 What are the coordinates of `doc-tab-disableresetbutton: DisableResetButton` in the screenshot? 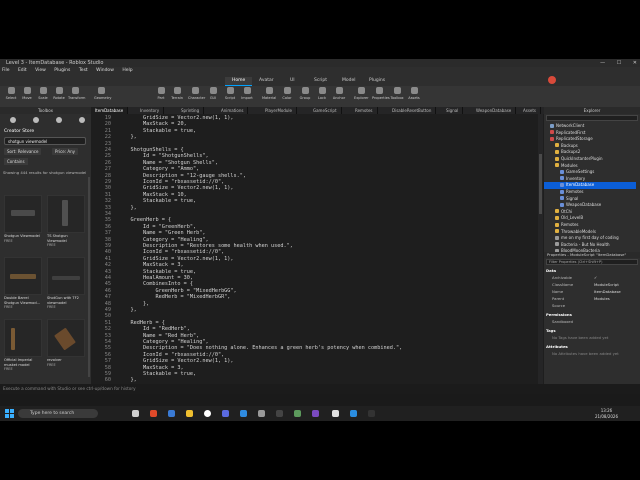 It's located at (412, 110).